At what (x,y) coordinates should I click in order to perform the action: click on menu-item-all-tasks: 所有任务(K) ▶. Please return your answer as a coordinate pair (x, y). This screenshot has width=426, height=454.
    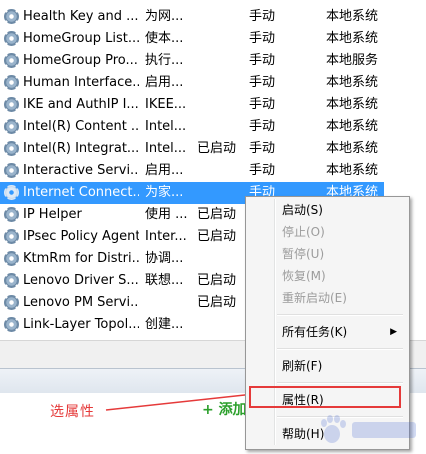
    Looking at the image, I should click on (326, 332).